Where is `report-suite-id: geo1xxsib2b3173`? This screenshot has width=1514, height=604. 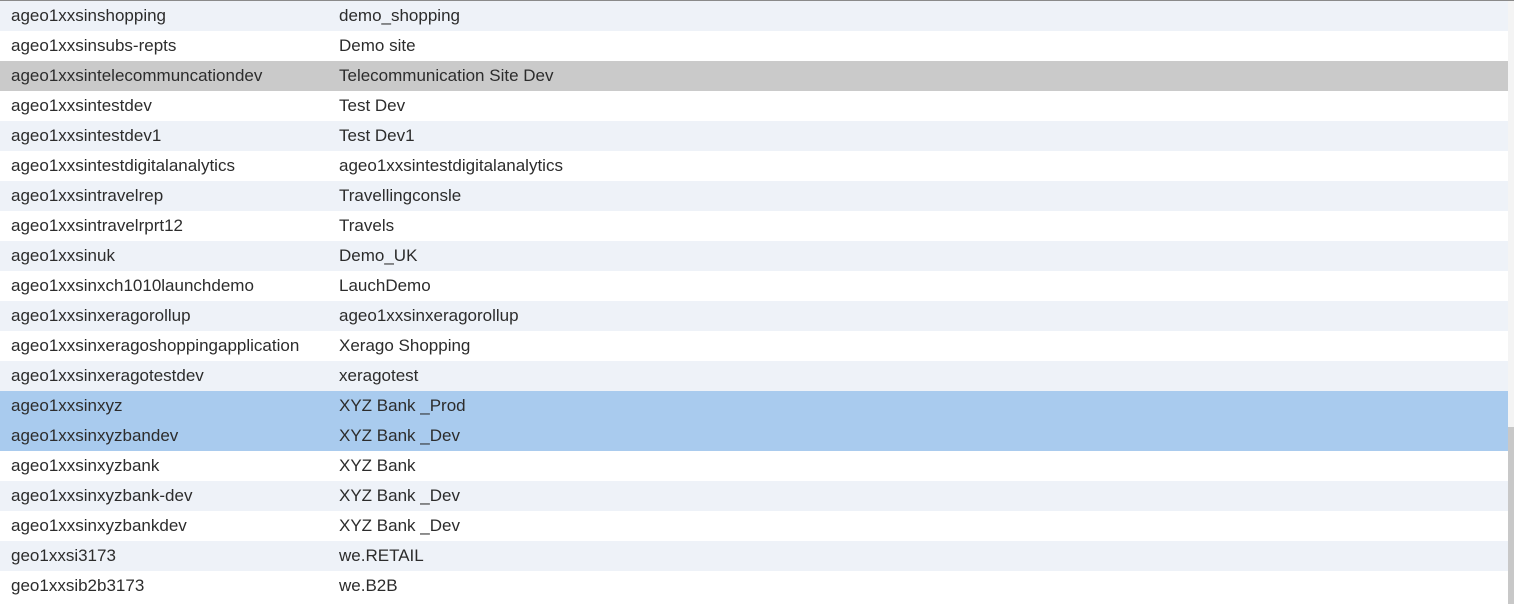
report-suite-id: geo1xxsib2b3173 is located at coordinates (78, 585).